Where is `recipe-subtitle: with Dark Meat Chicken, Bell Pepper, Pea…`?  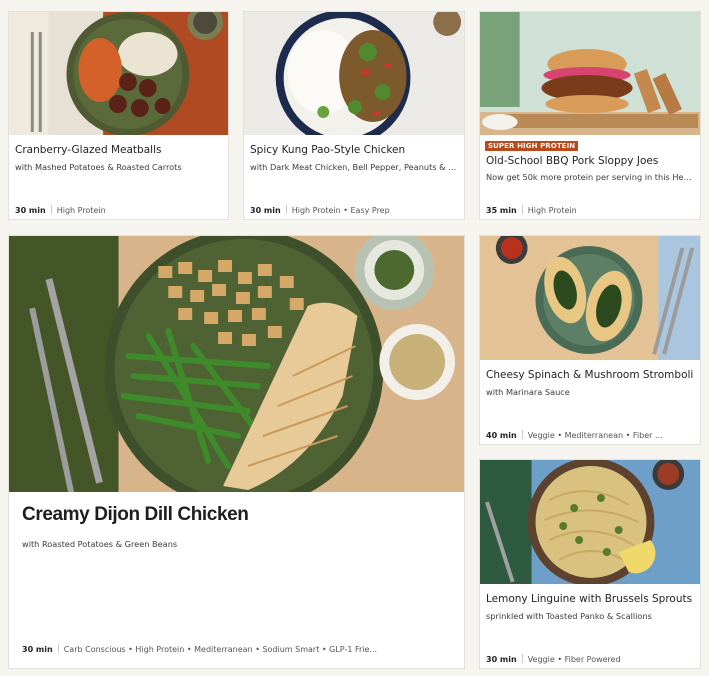 recipe-subtitle: with Dark Meat Chicken, Bell Pepper, Pea… is located at coordinates (354, 167).